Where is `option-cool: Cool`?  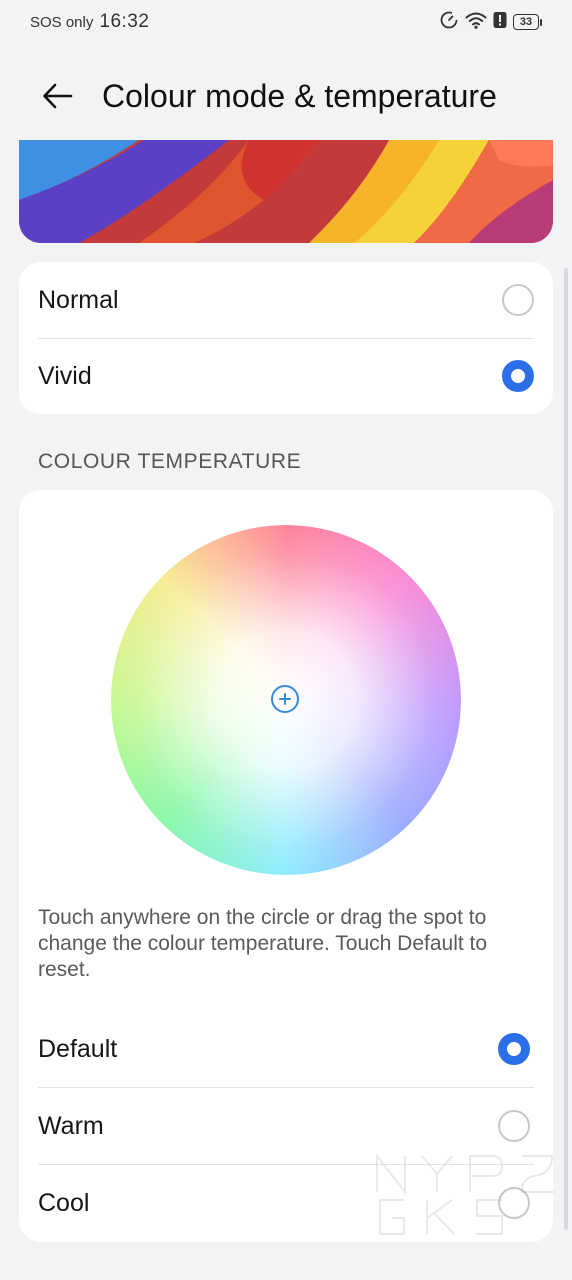
option-cool: Cool is located at coordinates (286, 1203).